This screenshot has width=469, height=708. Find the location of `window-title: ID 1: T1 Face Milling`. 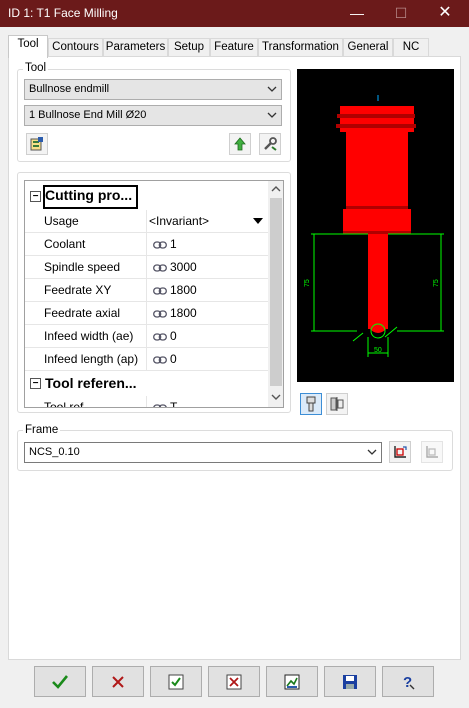

window-title: ID 1: T1 Face Milling is located at coordinates (63, 13).